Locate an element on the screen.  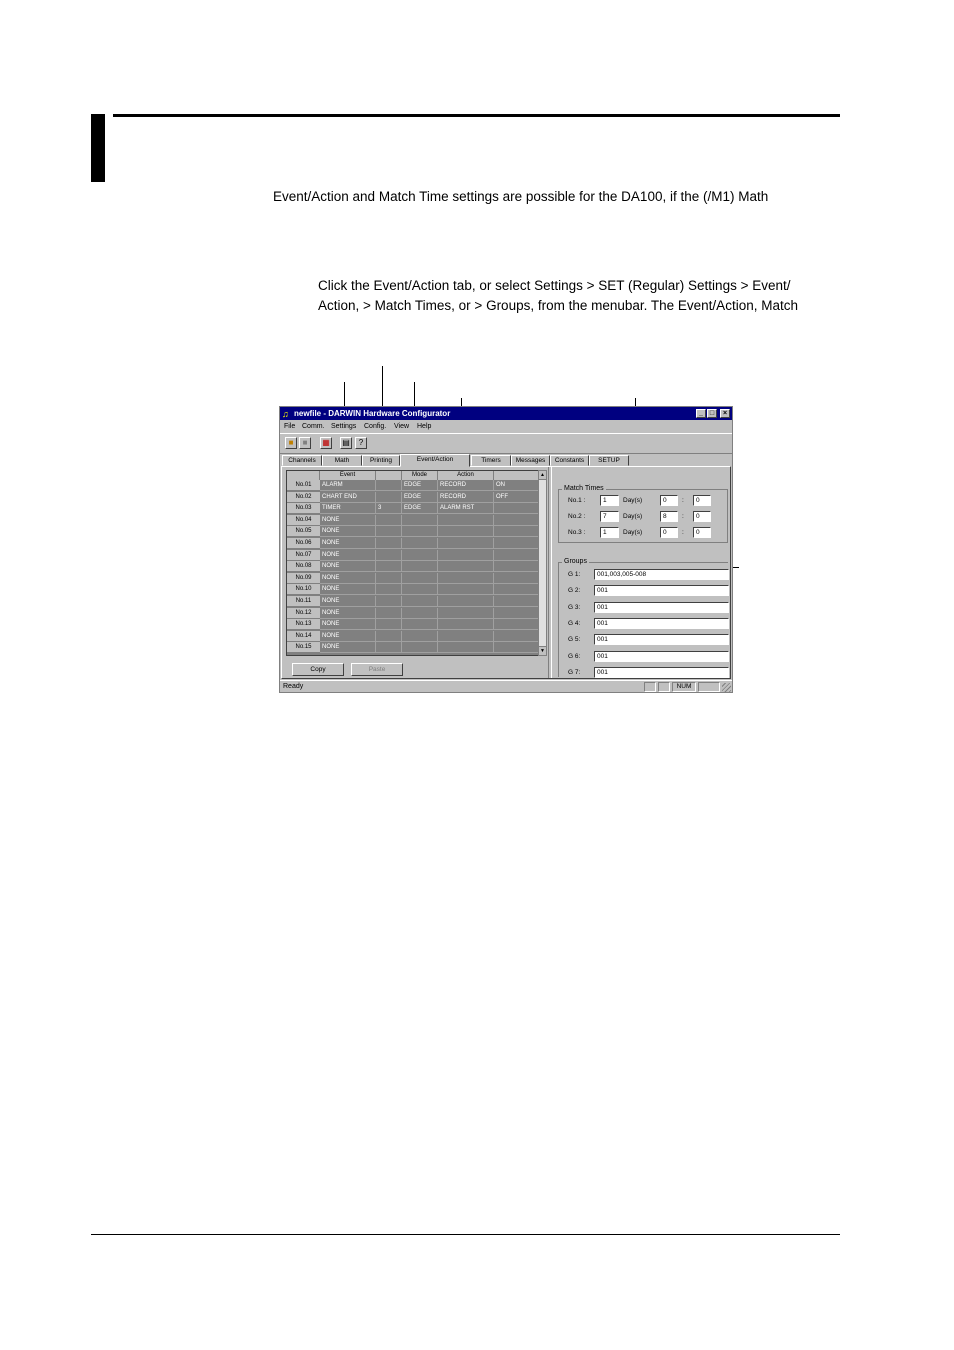
open-folder-icon: ■ is located at coordinates (291, 443).